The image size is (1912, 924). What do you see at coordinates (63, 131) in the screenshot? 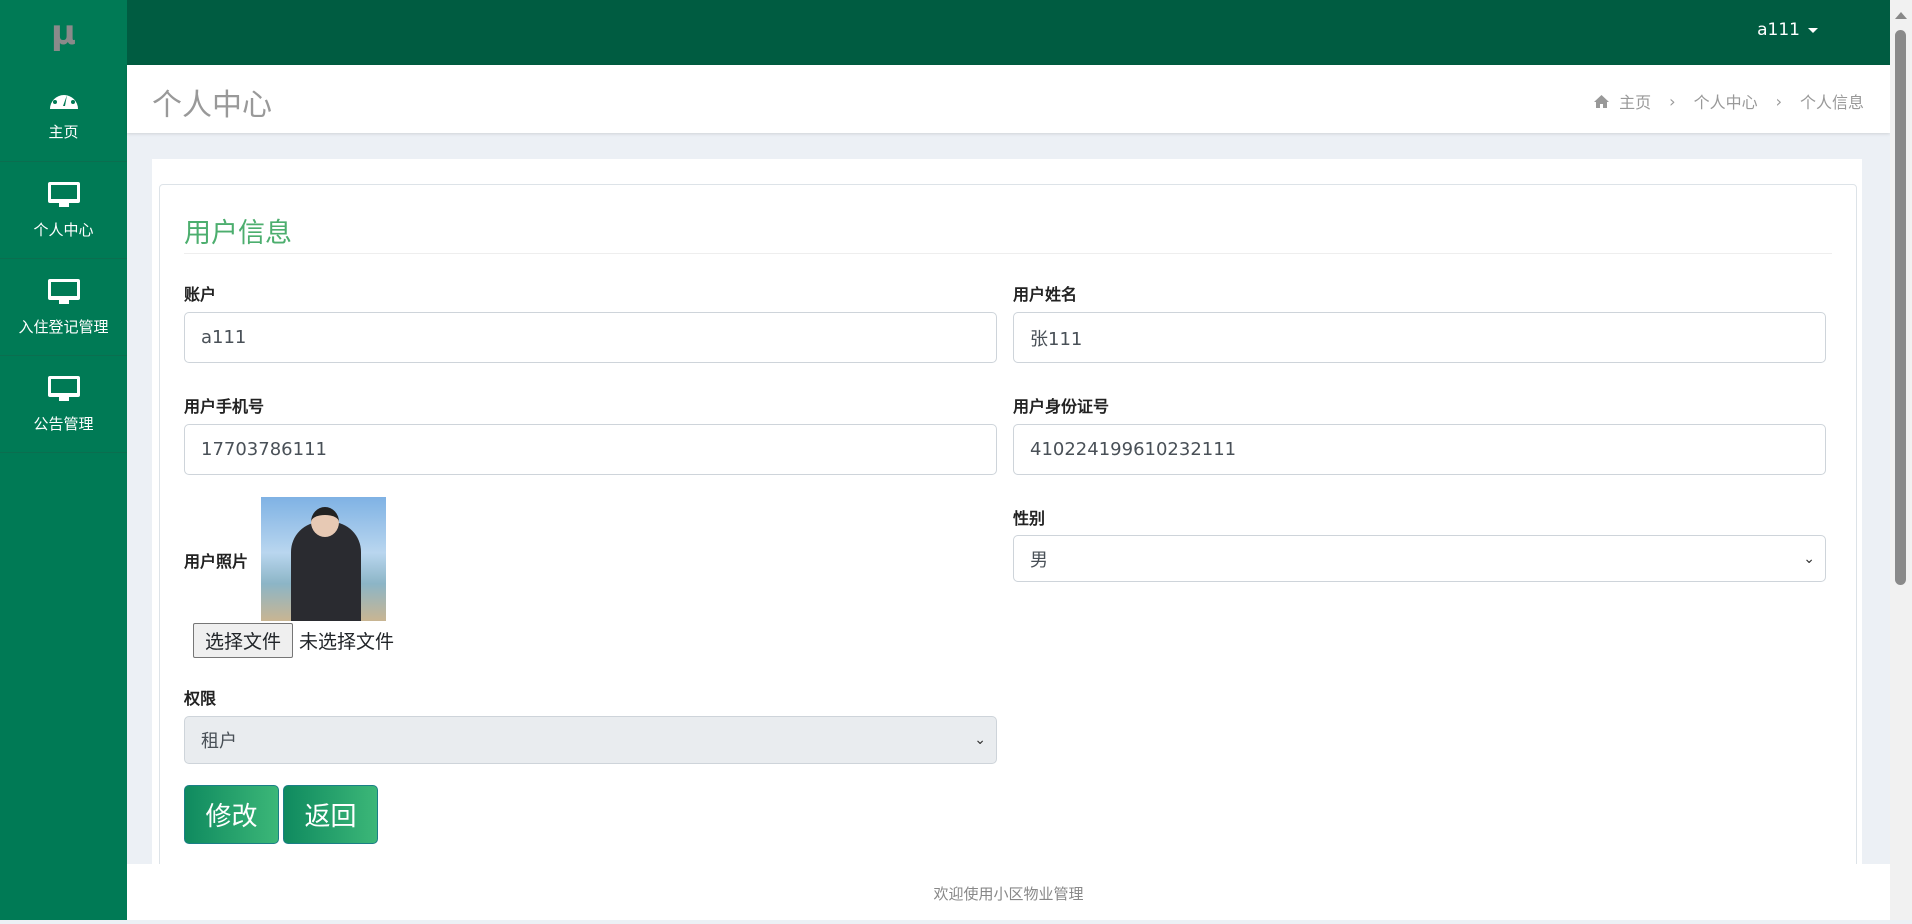
I see `sidebar-item-label: 主页` at bounding box center [63, 131].